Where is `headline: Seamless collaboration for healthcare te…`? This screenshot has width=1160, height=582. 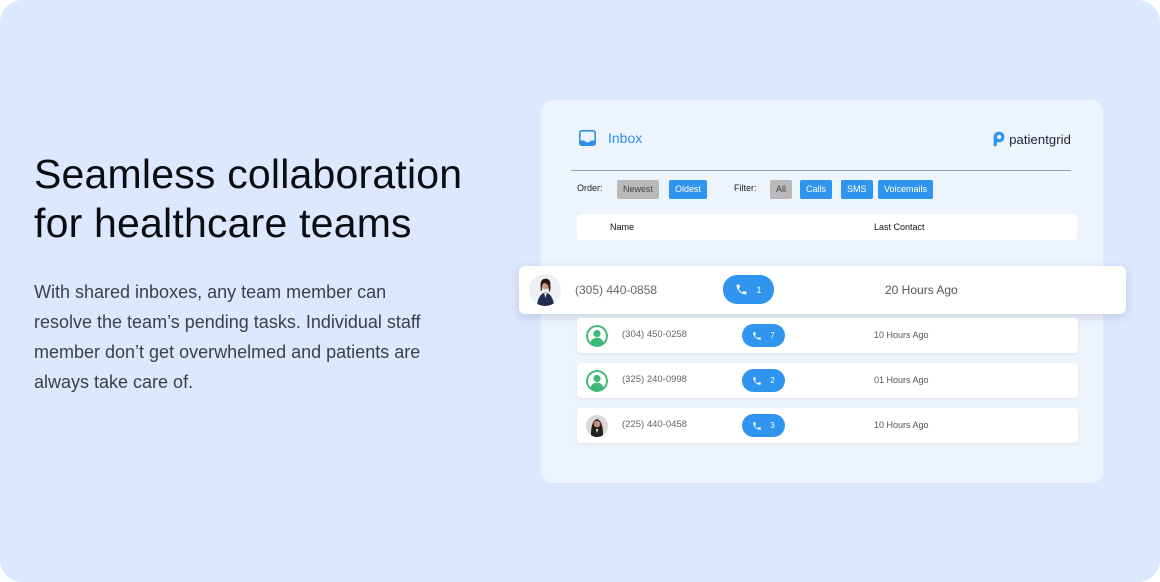 headline: Seamless collaboration for healthcare te… is located at coordinates (284, 199).